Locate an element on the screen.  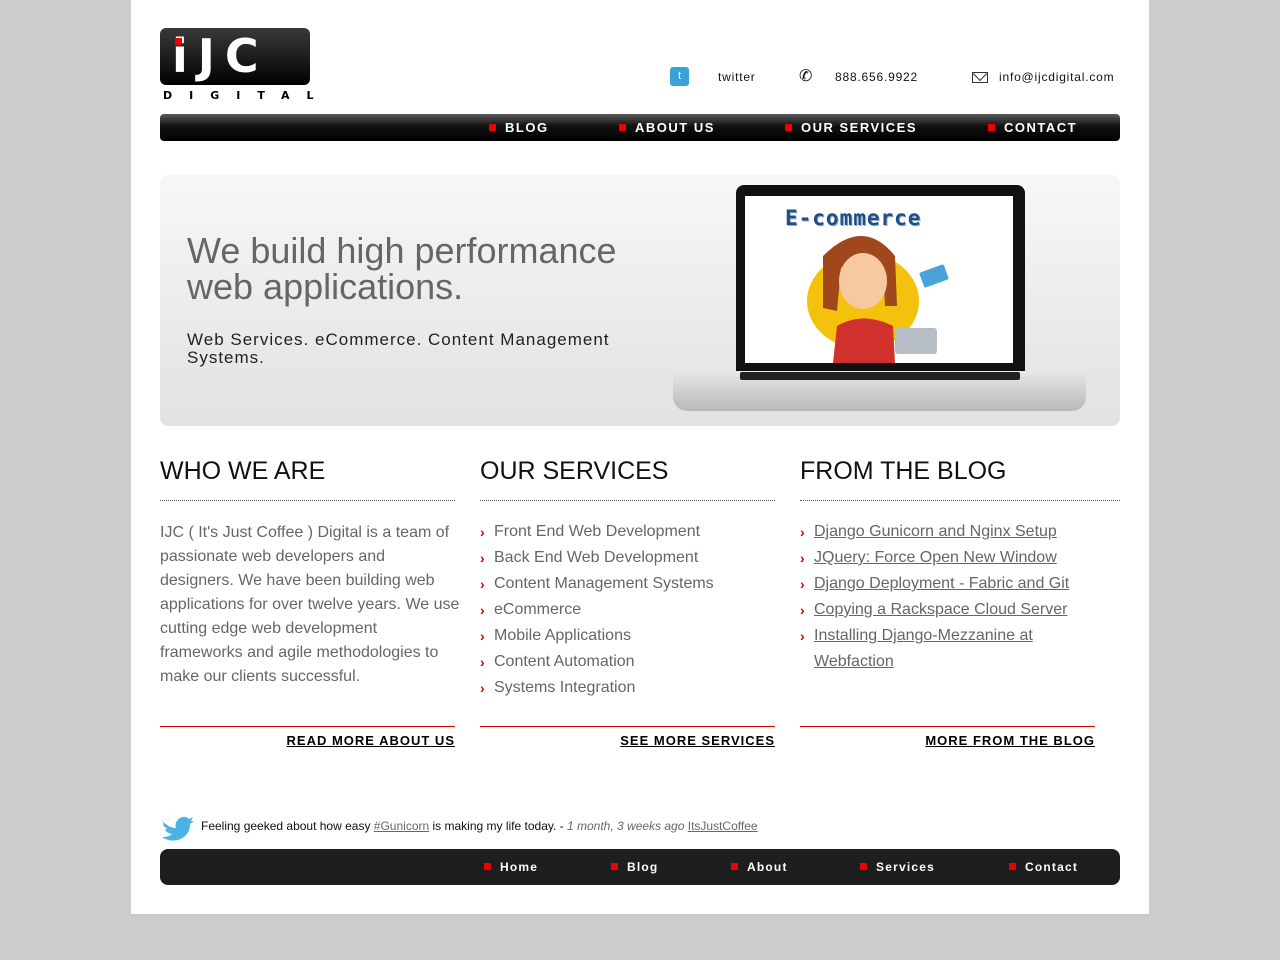
logo: iJC DIGITAL is located at coordinates (237, 66).